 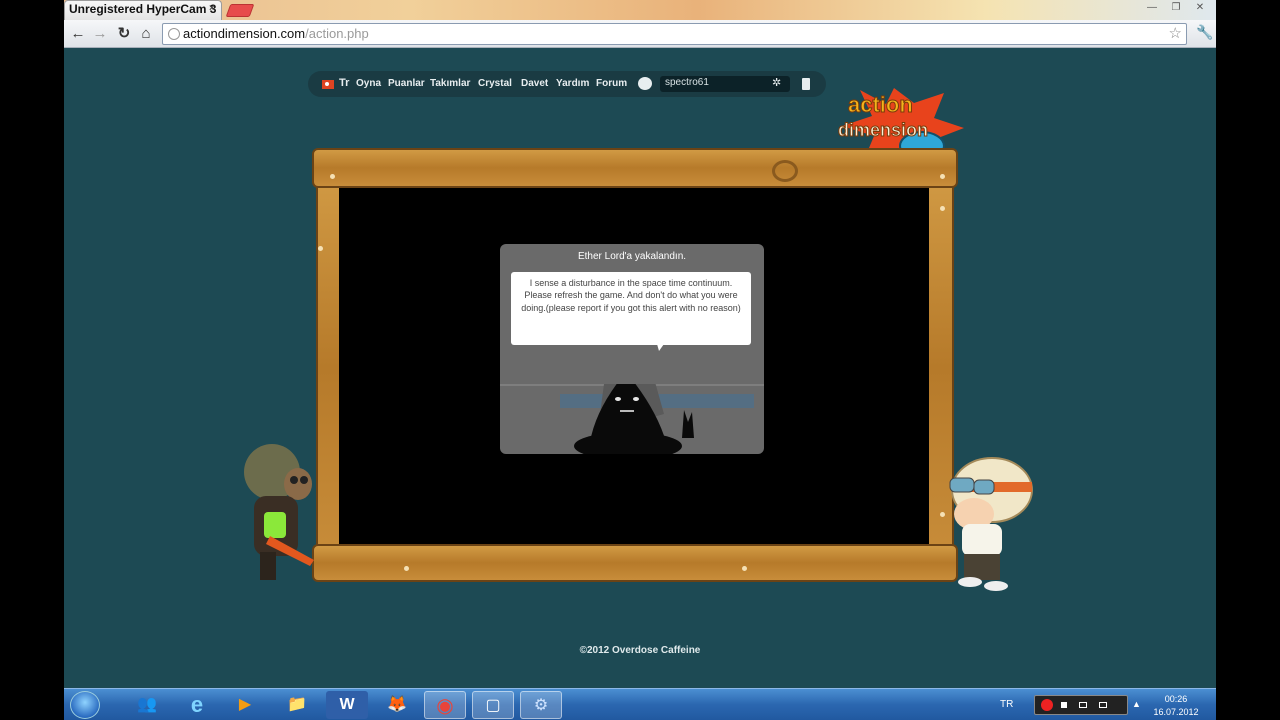 I want to click on gear-icon: ✲, so click(x=776, y=82).